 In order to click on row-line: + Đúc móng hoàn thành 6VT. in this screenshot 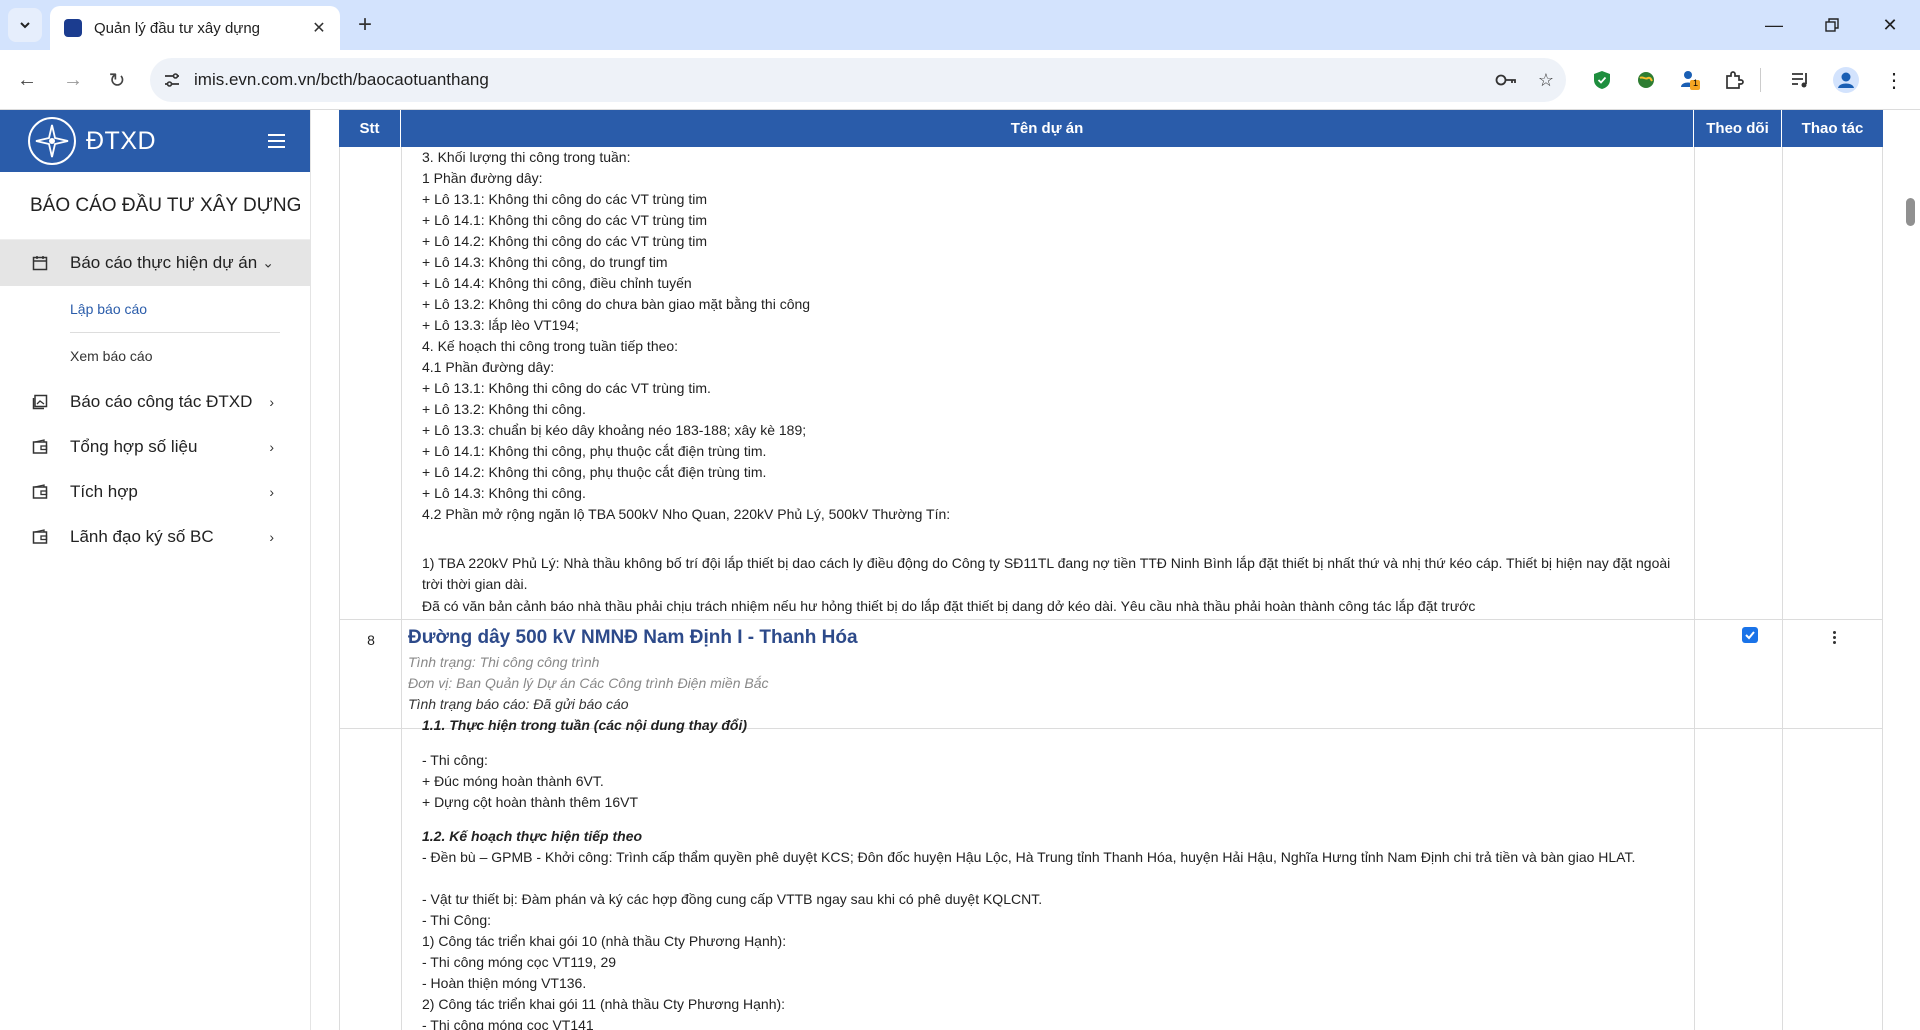, I will do `click(513, 781)`.